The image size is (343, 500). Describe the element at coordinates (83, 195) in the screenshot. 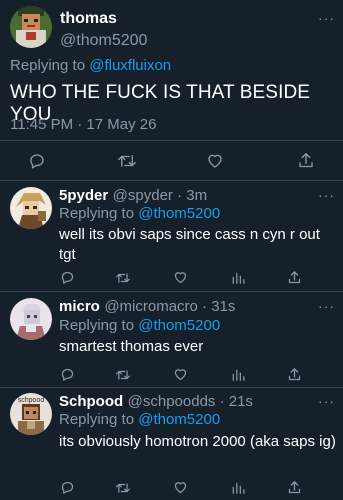

I see `reply-author-name: 5pyder` at that location.